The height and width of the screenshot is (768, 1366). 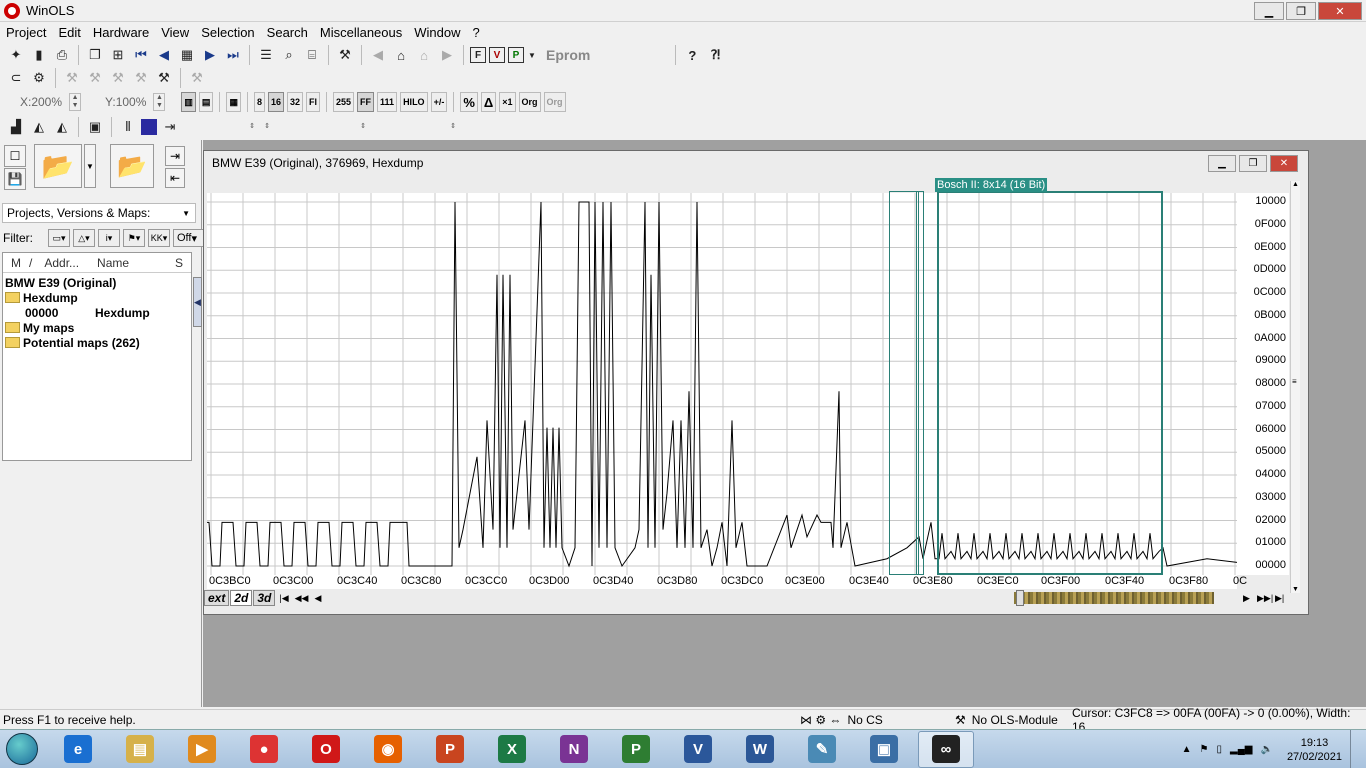 I want to click on binary-button: 111, so click(x=387, y=102).